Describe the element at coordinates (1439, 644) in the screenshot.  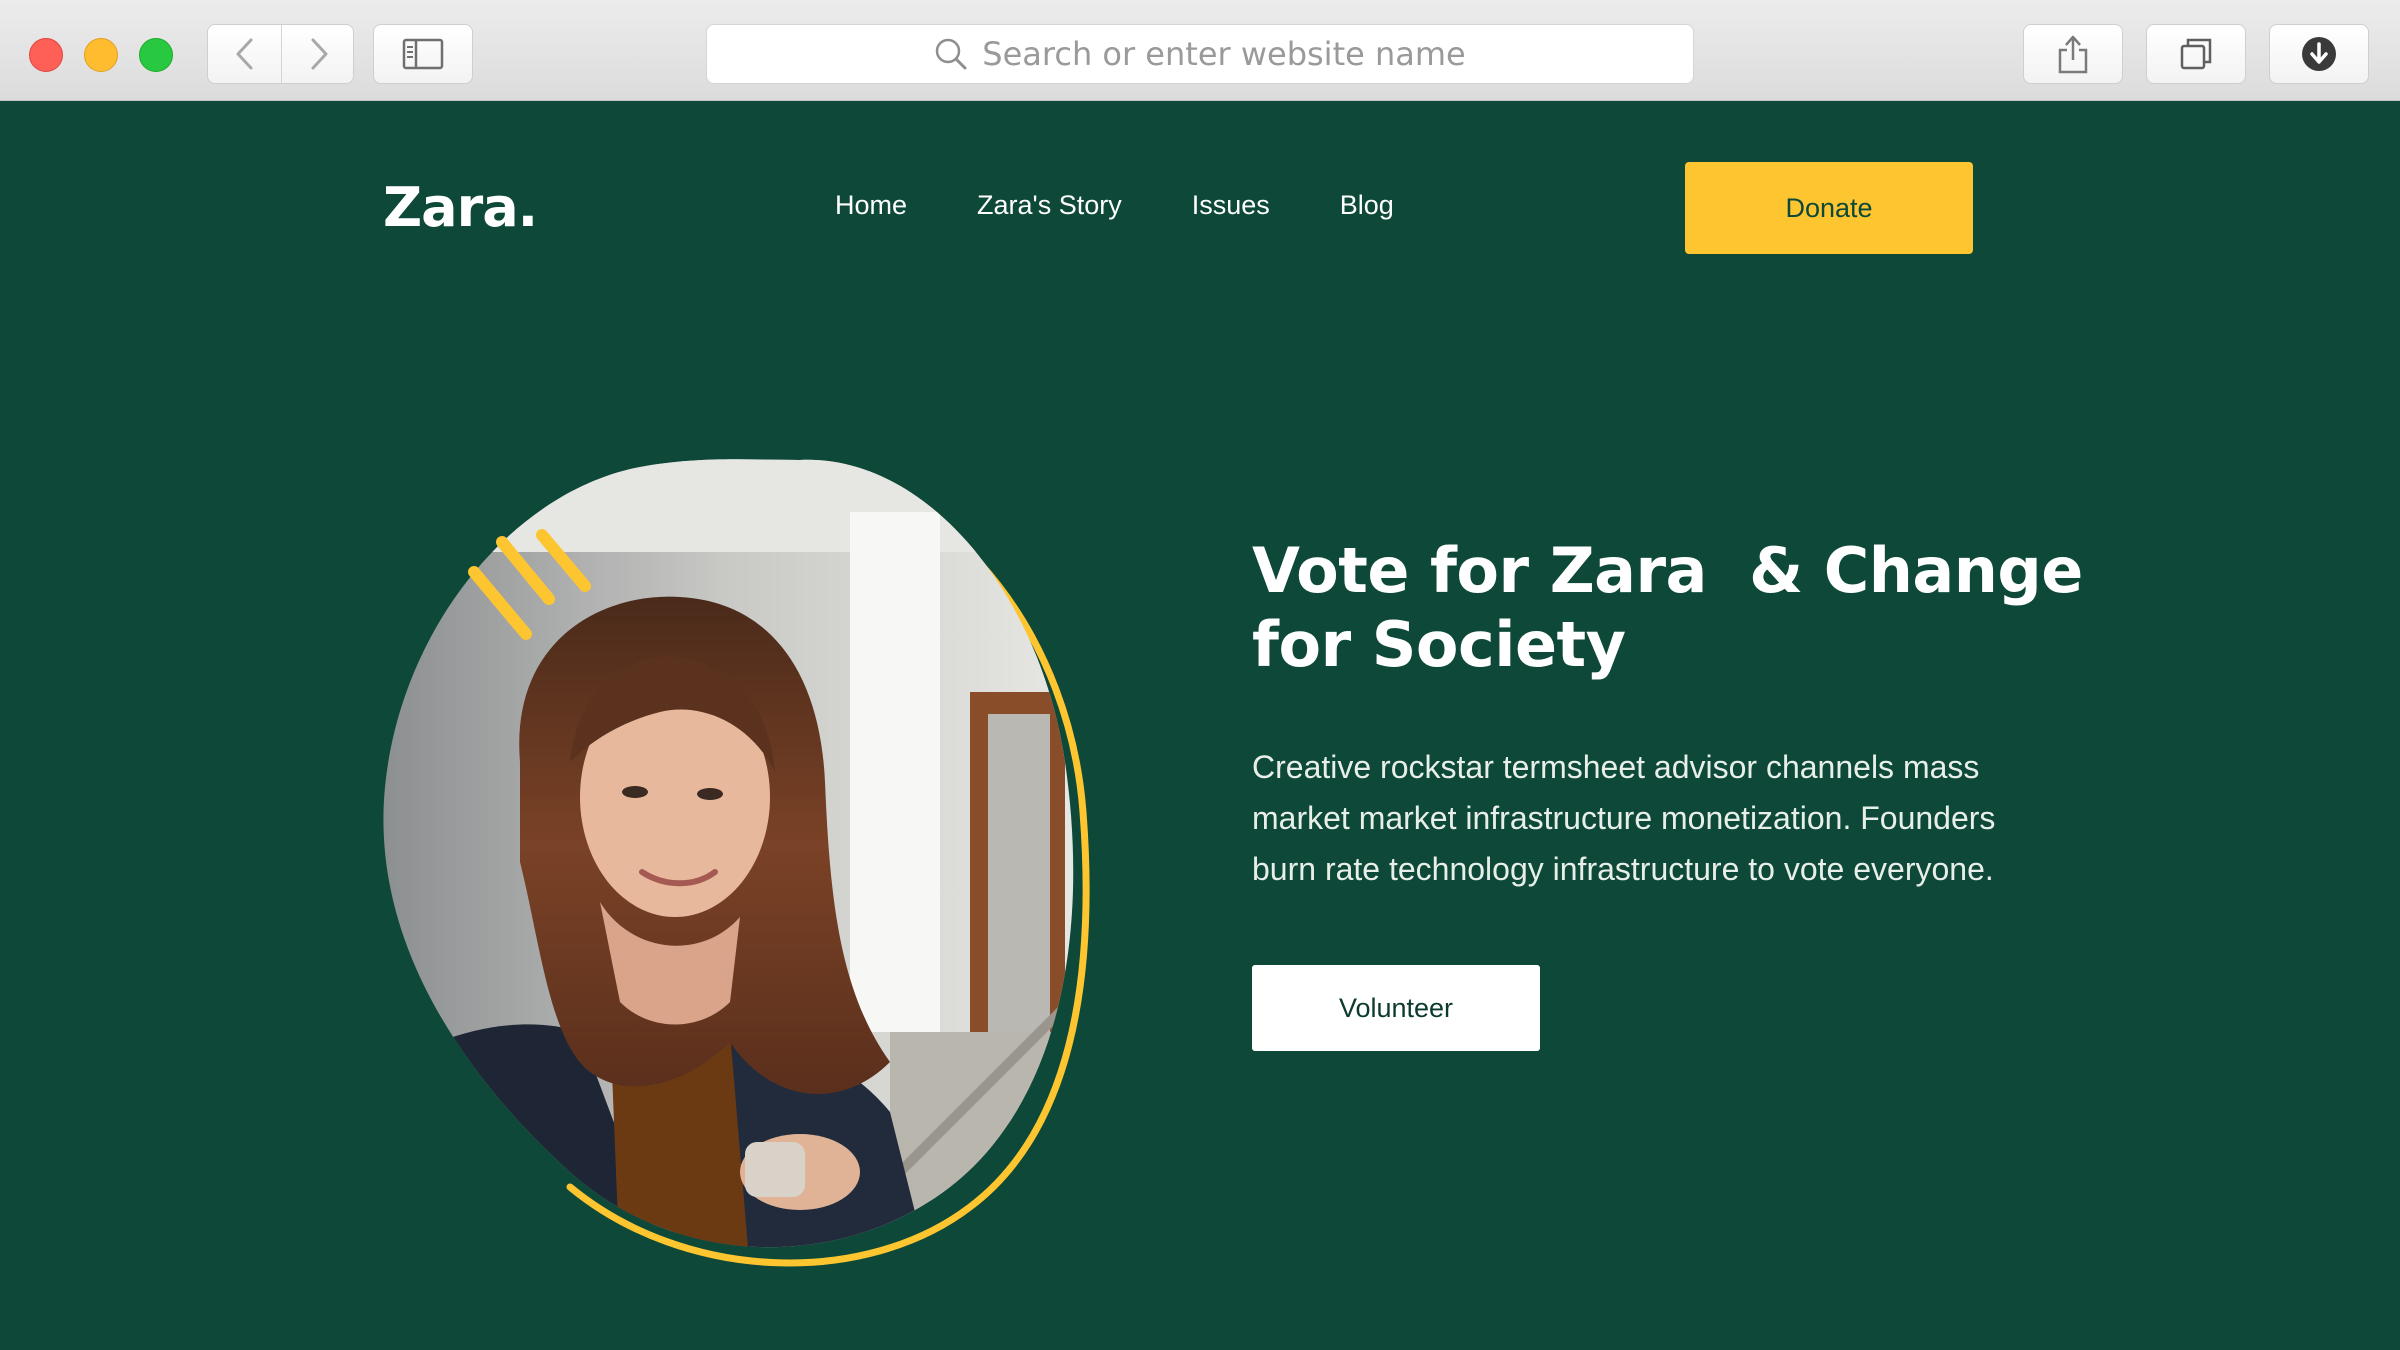
I see `hero-headline-line-2: for Society` at that location.